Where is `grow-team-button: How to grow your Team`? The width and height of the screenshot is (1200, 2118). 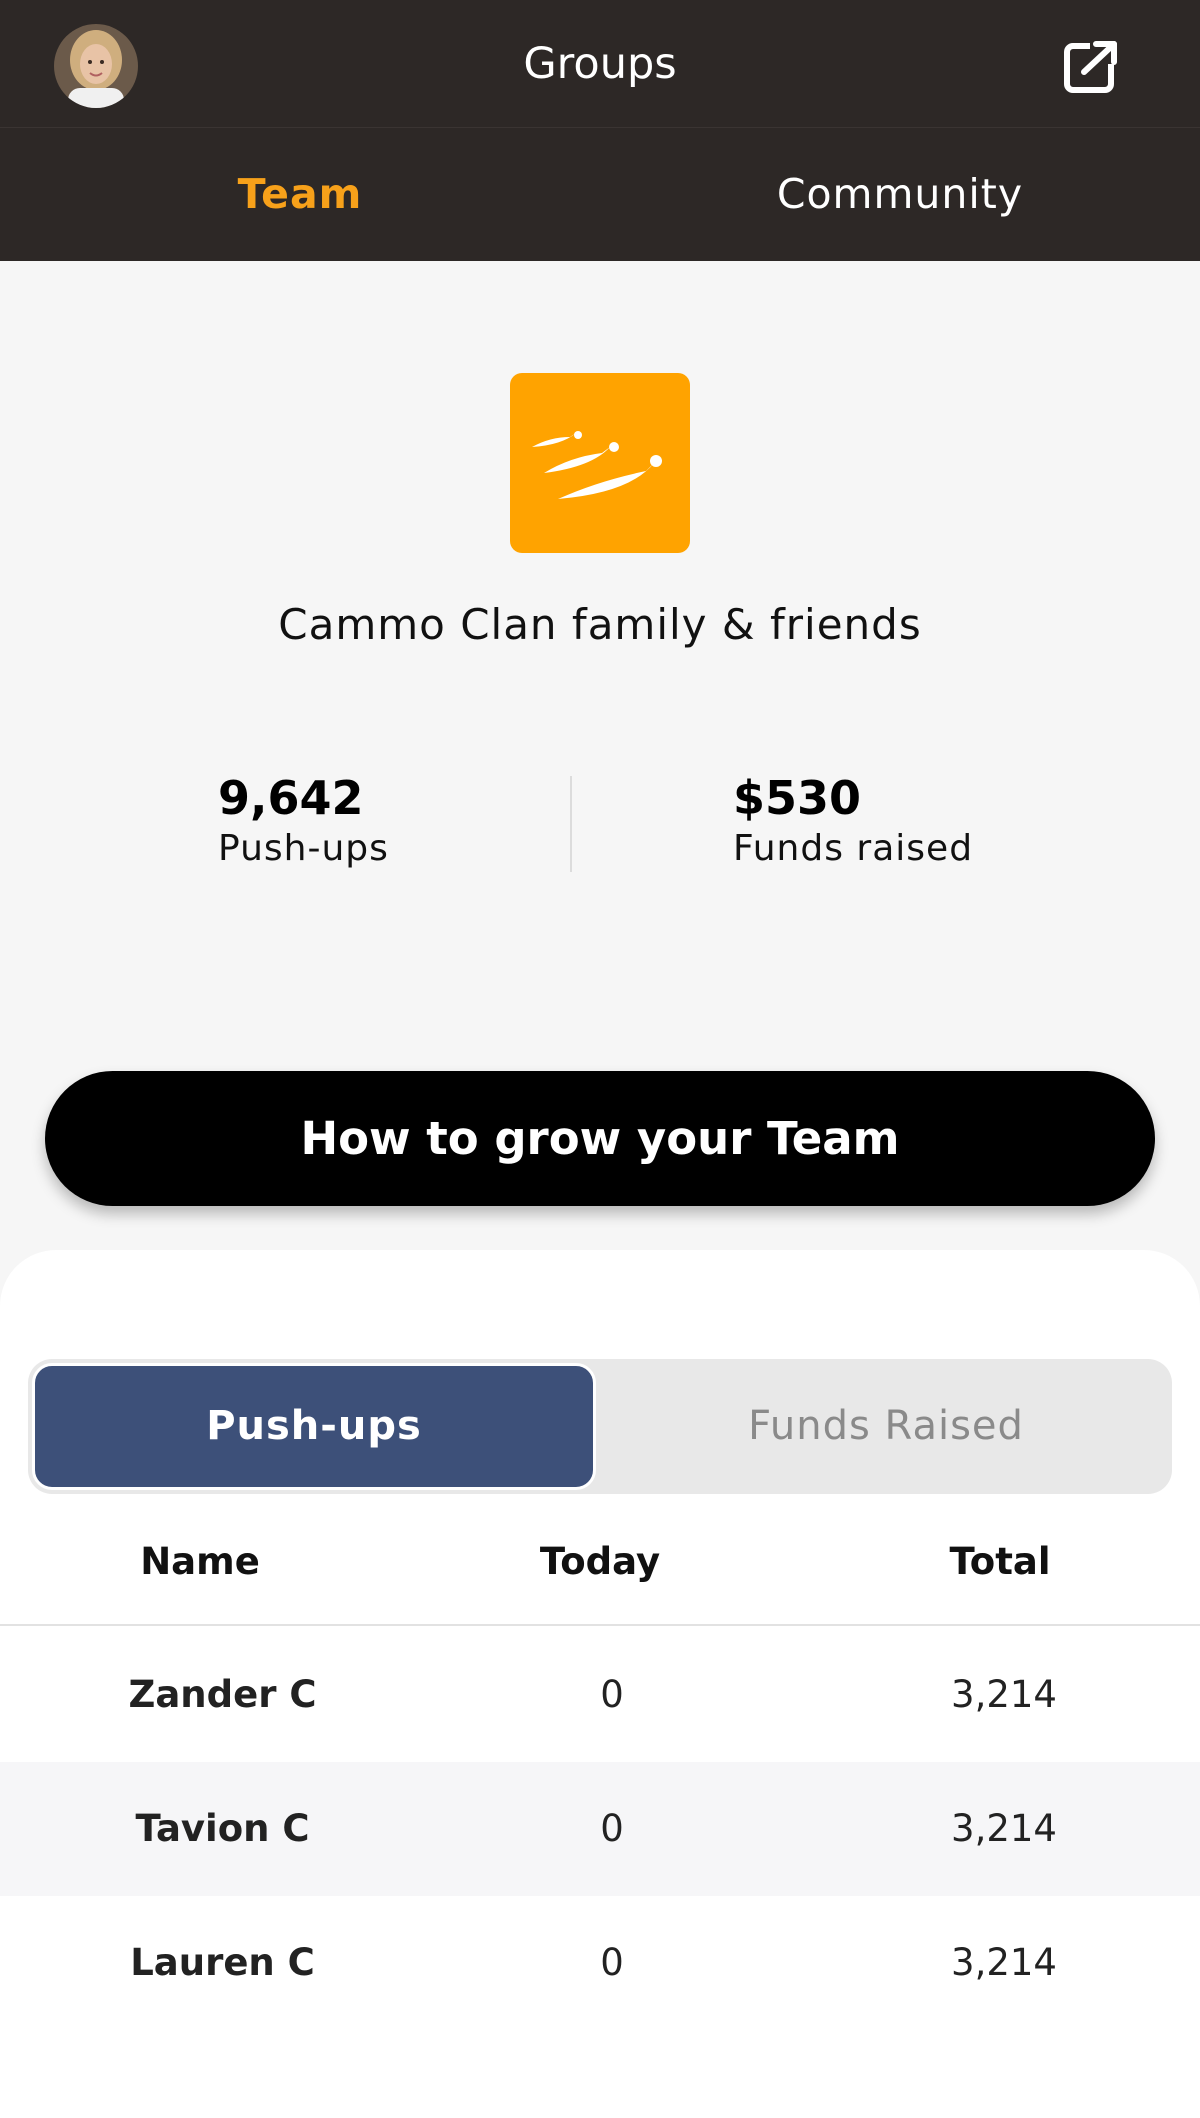
grow-team-button: How to grow your Team is located at coordinates (600, 1138).